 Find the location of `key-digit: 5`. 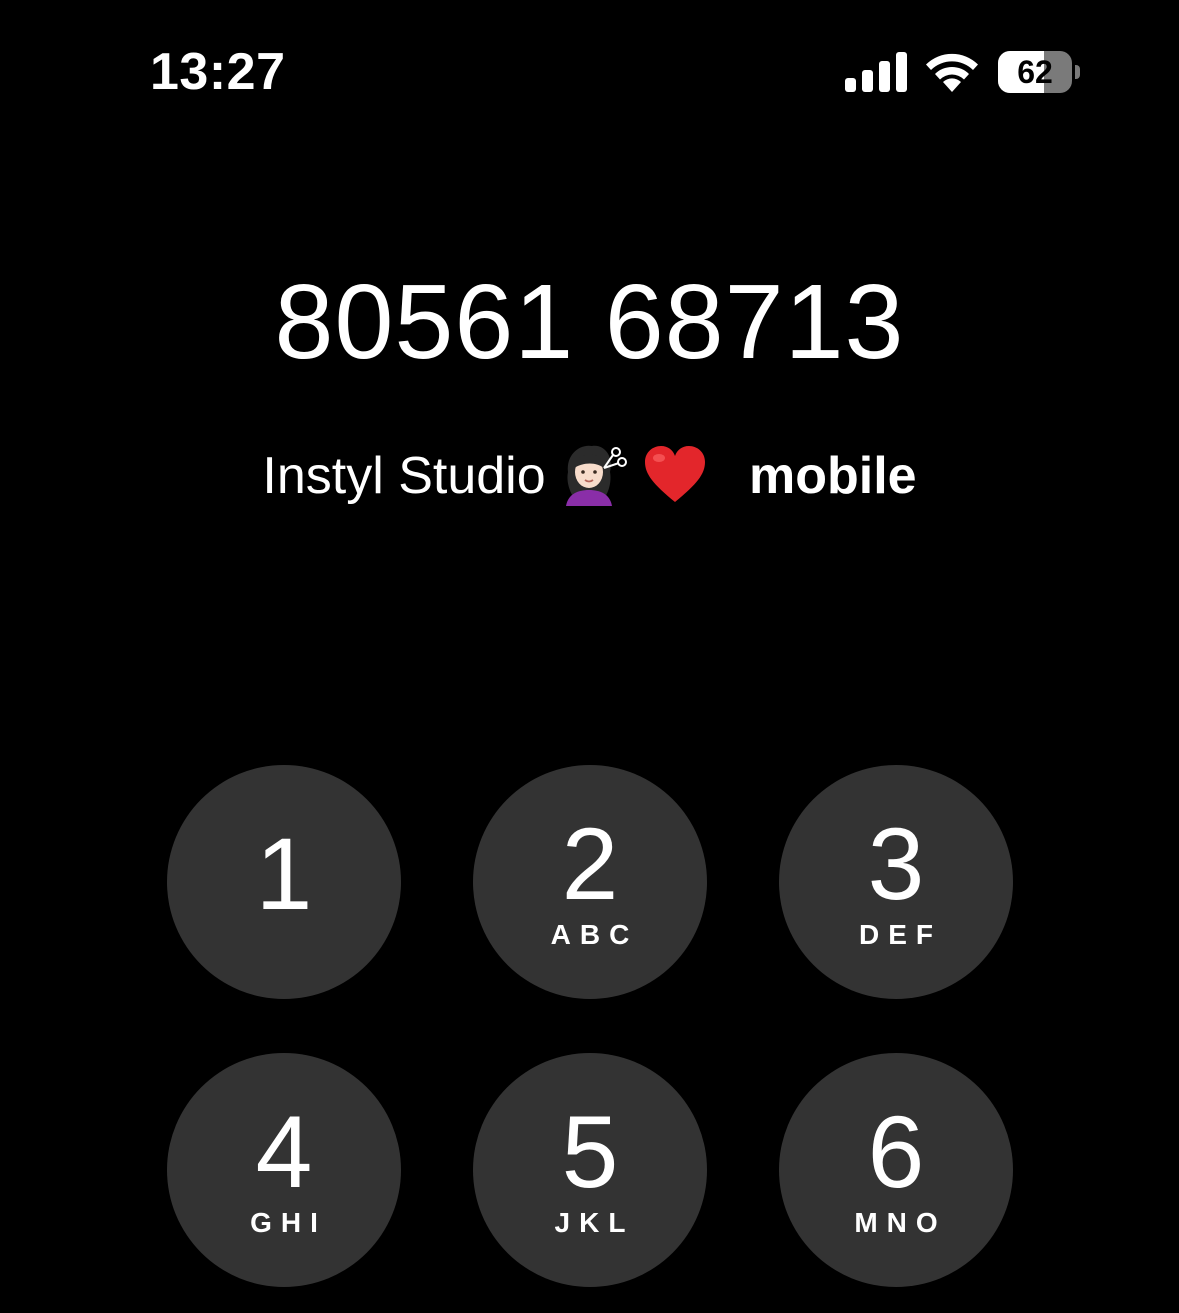

key-digit: 5 is located at coordinates (590, 1152).